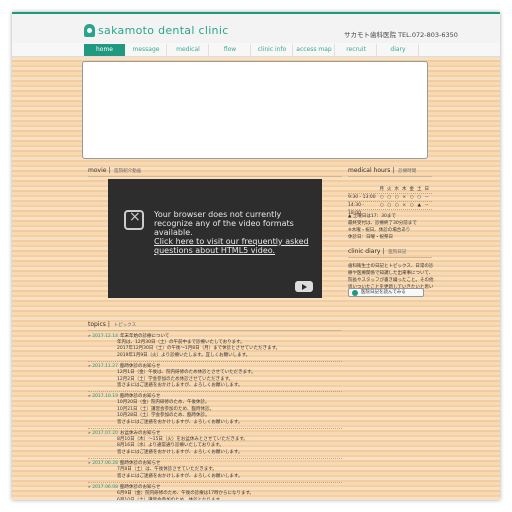 Image resolution: width=512 pixels, height=512 pixels. What do you see at coordinates (407, 171) in the screenshot?
I see `hours-subtitle: 診療時間` at bounding box center [407, 171].